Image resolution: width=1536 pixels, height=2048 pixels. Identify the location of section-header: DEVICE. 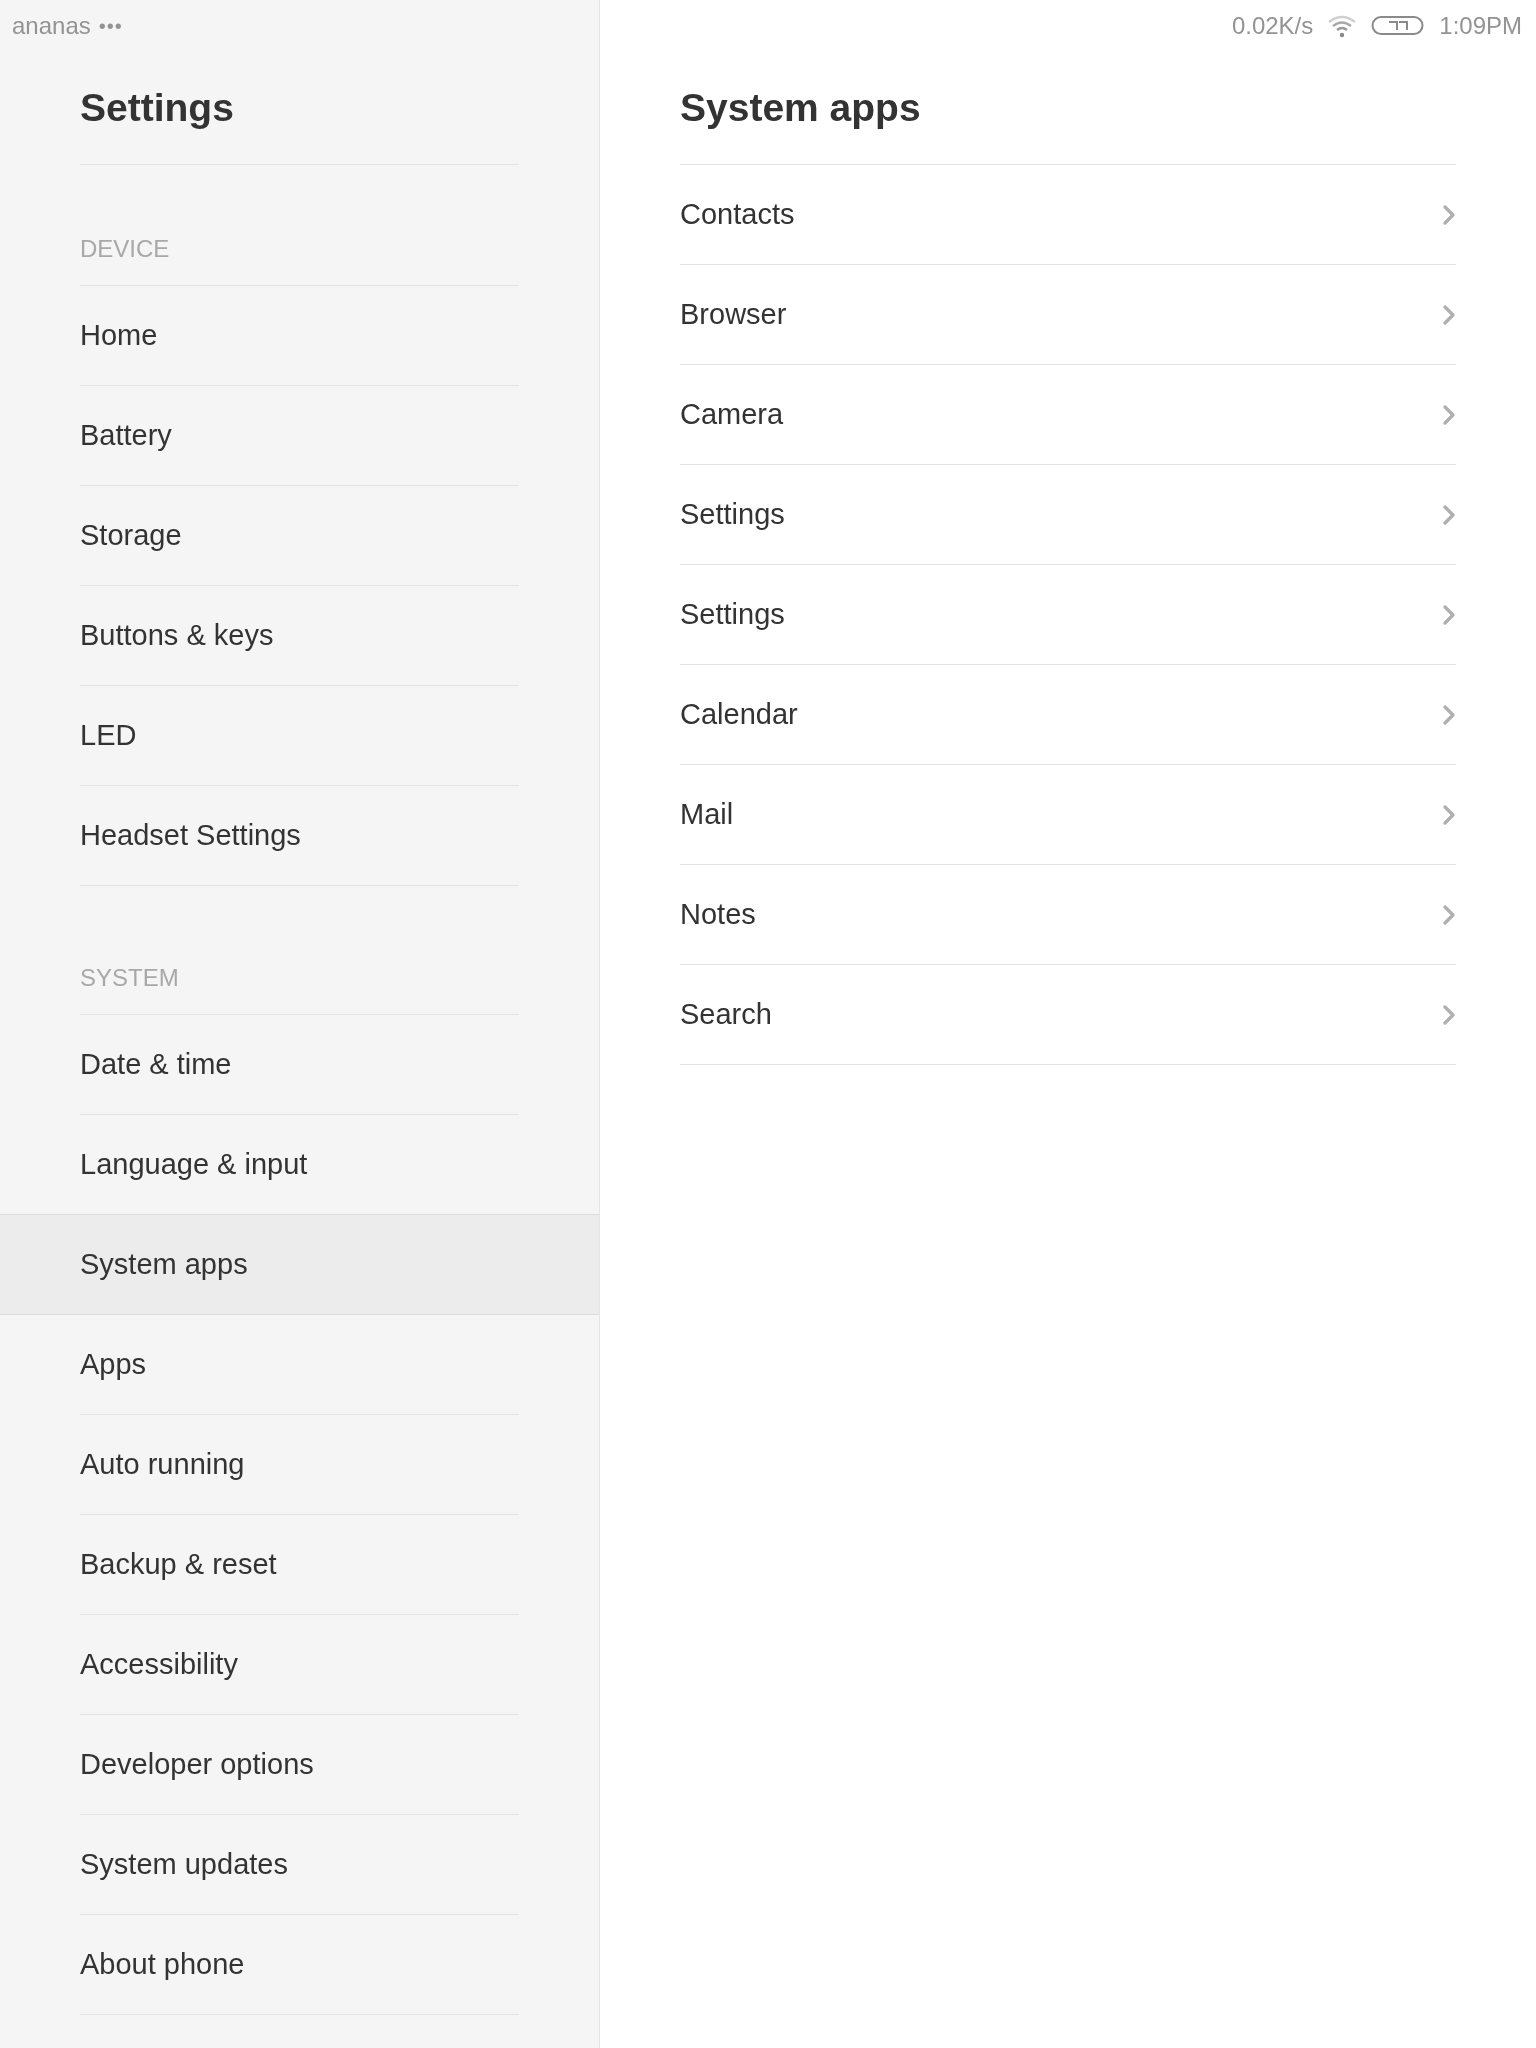
(125, 249).